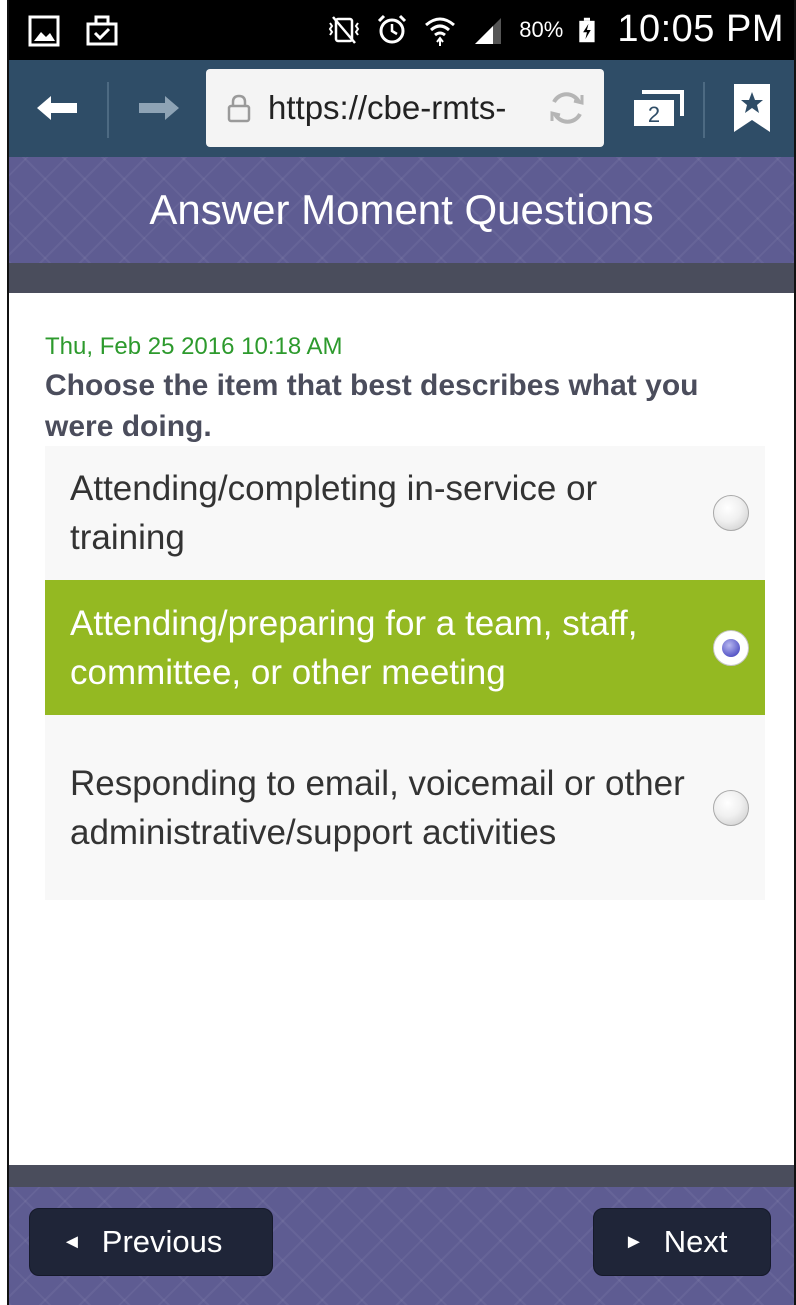  I want to click on lock-icon, so click(239, 108).